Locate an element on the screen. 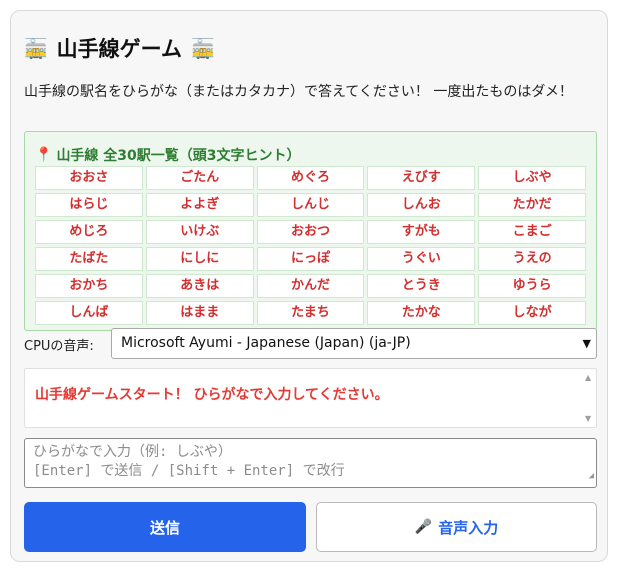 The width and height of the screenshot is (617, 573). hint-heading: 📍 山手線 全30駅一覧（頭3文字ヒント） is located at coordinates (168, 155).